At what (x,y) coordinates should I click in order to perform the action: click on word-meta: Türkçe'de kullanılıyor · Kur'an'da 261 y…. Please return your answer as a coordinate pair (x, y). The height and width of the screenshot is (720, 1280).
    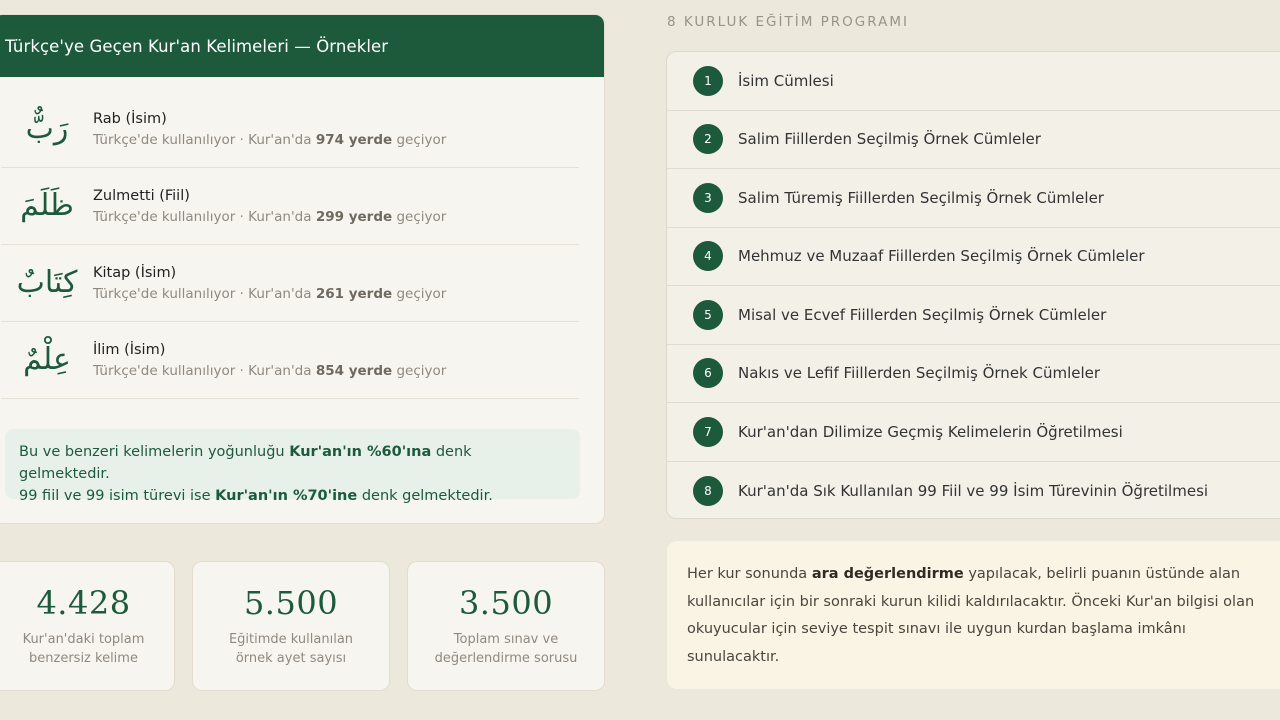
    Looking at the image, I should click on (270, 293).